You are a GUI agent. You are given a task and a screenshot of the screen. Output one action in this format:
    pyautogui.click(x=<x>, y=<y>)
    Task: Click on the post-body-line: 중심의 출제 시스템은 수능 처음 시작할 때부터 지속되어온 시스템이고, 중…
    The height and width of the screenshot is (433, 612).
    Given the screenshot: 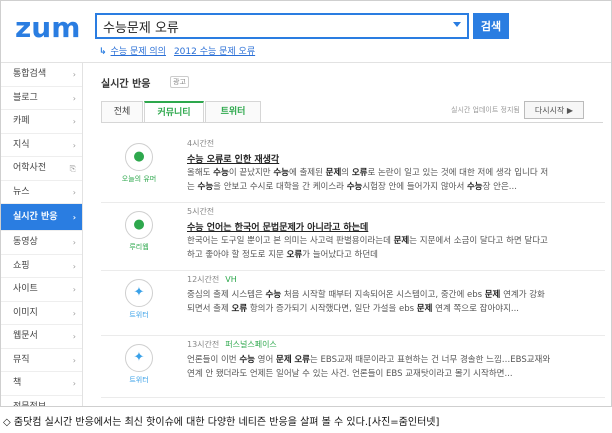 What is the action you would take?
    pyautogui.click(x=366, y=295)
    